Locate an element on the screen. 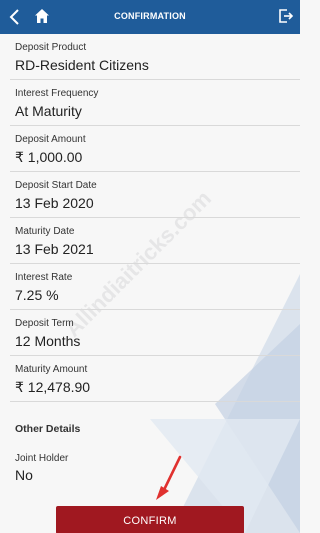  field-label: Maturity Date is located at coordinates (45, 231).